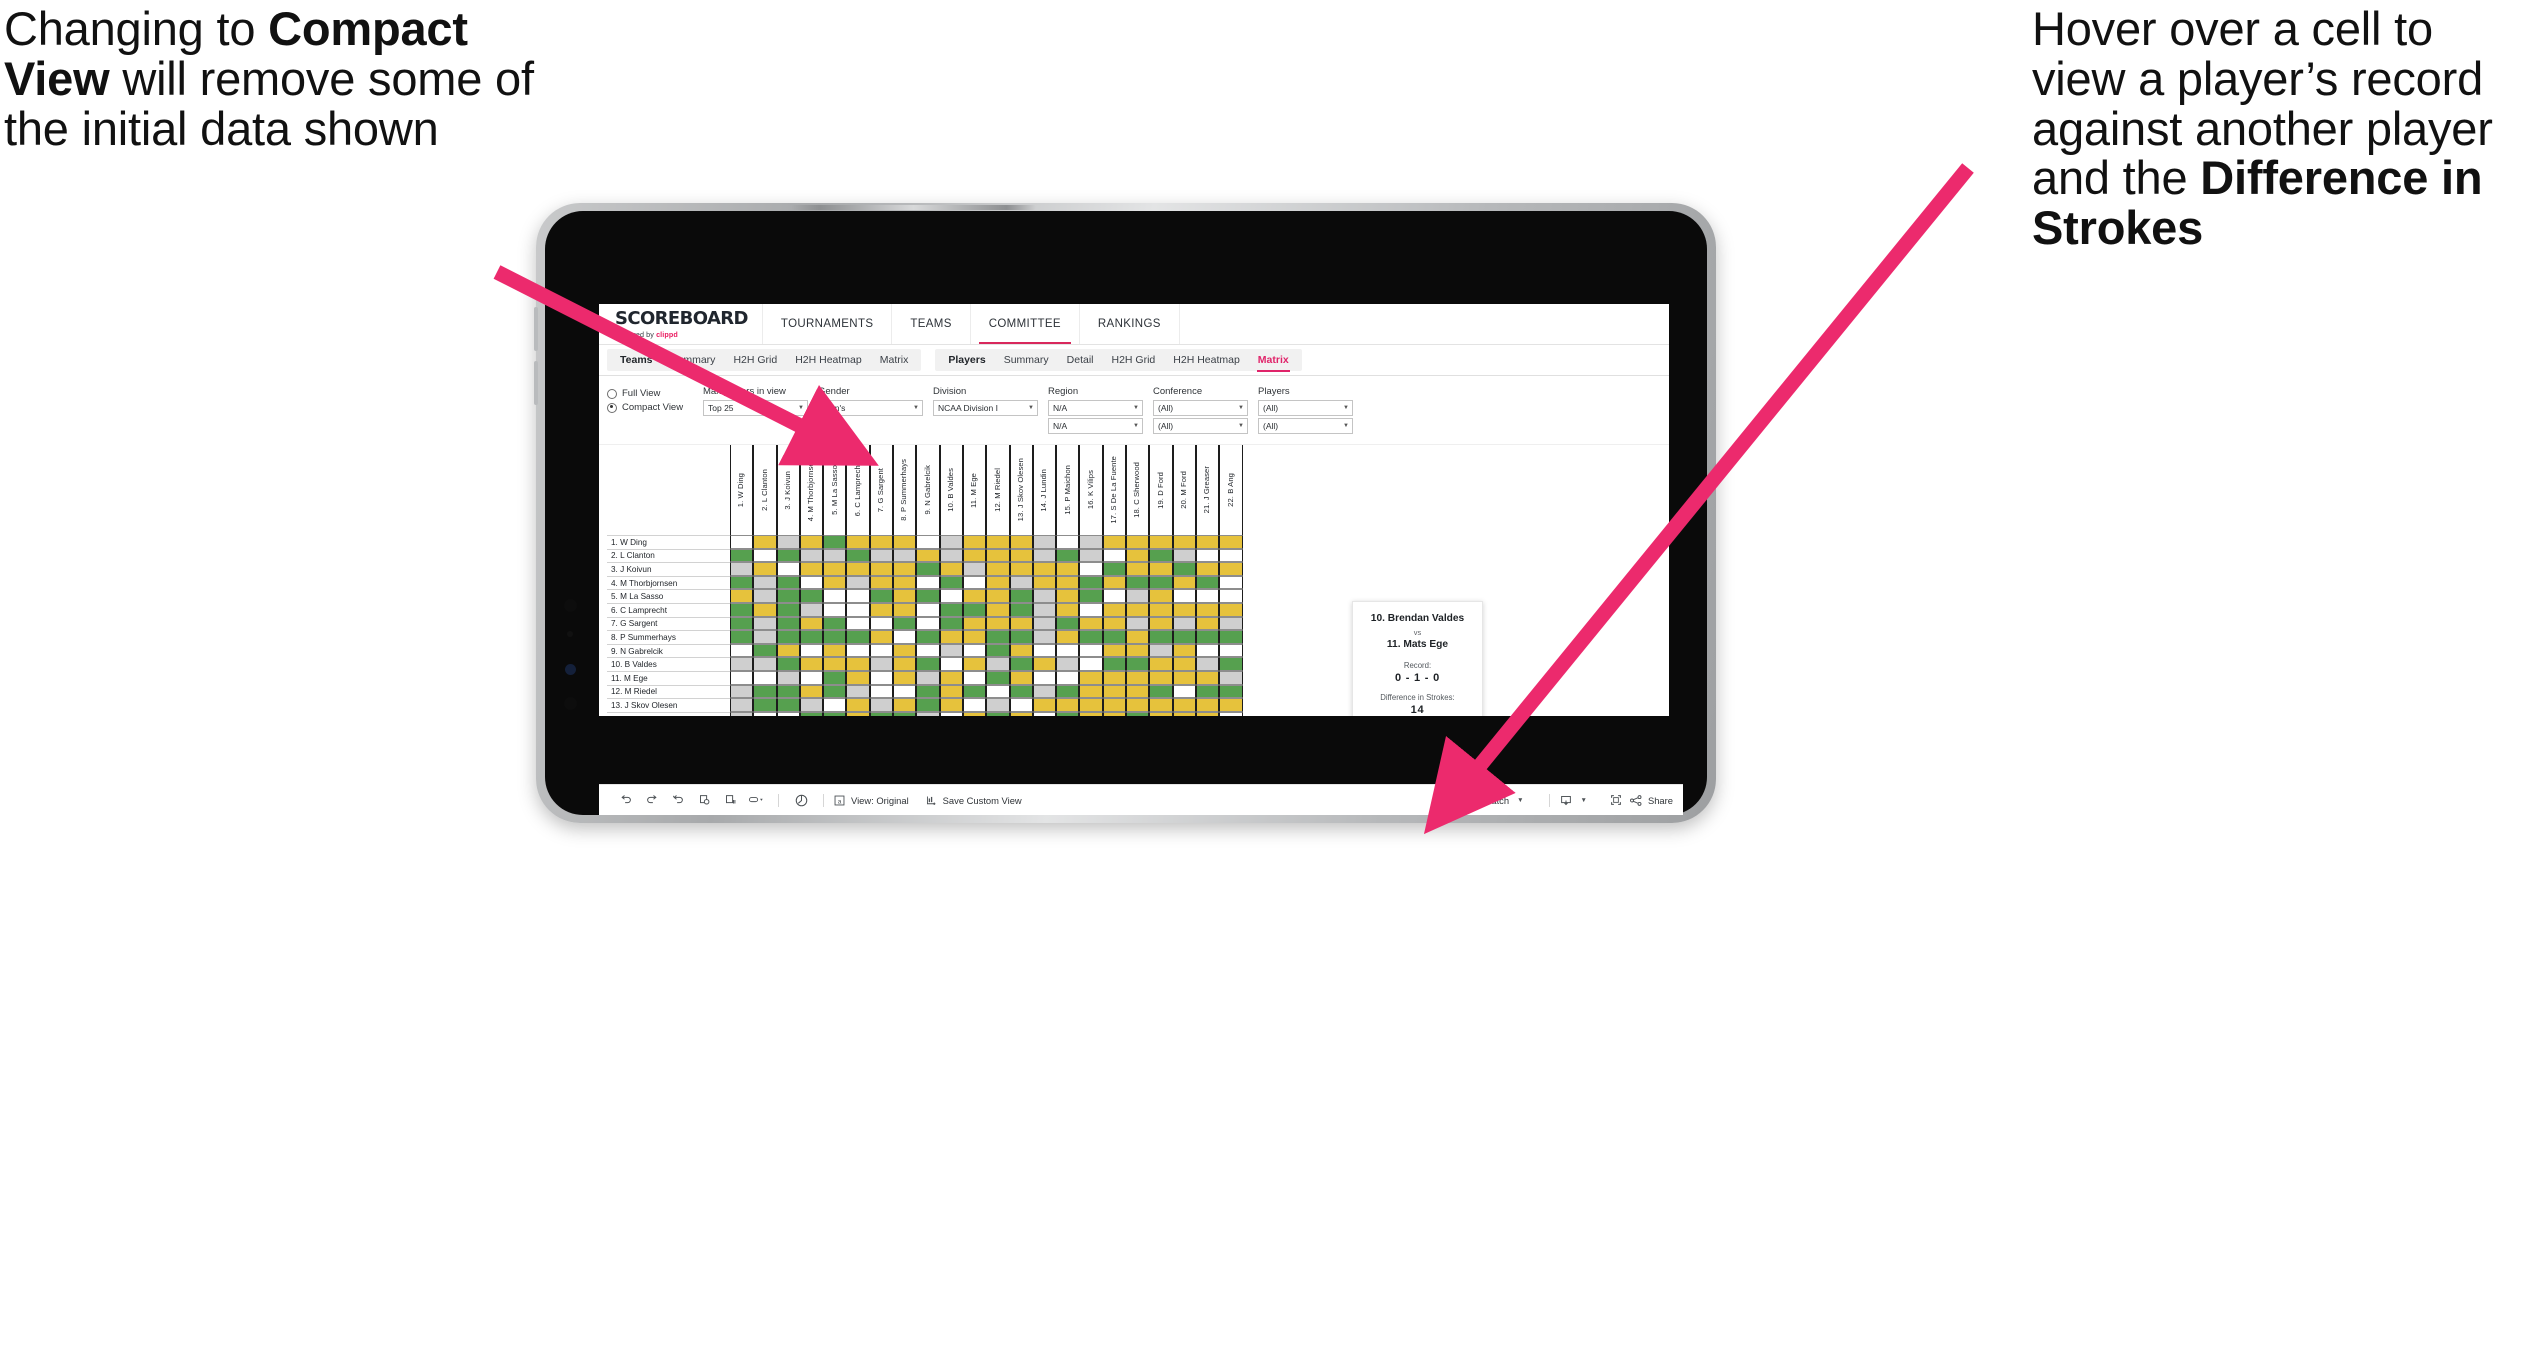 This screenshot has width=2521, height=1356. I want to click on help-icon, so click(801, 800).